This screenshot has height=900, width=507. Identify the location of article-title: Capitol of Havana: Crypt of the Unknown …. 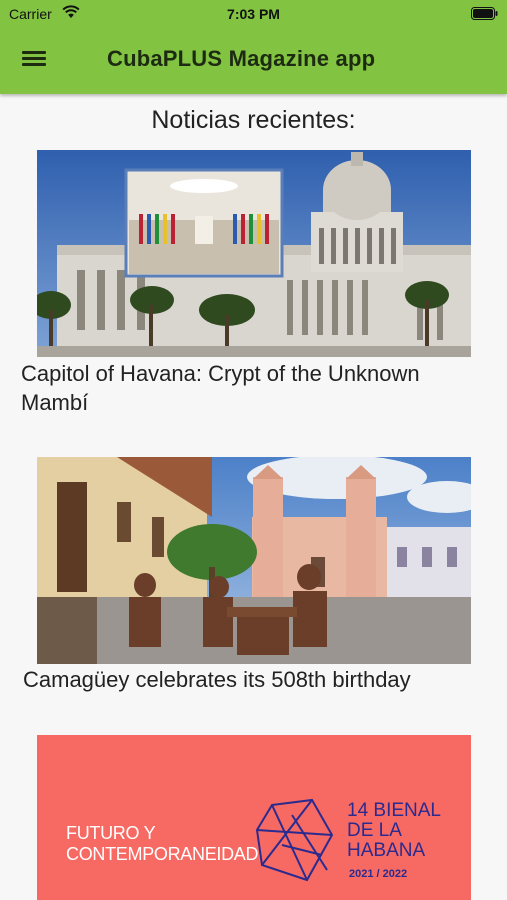
(256, 388).